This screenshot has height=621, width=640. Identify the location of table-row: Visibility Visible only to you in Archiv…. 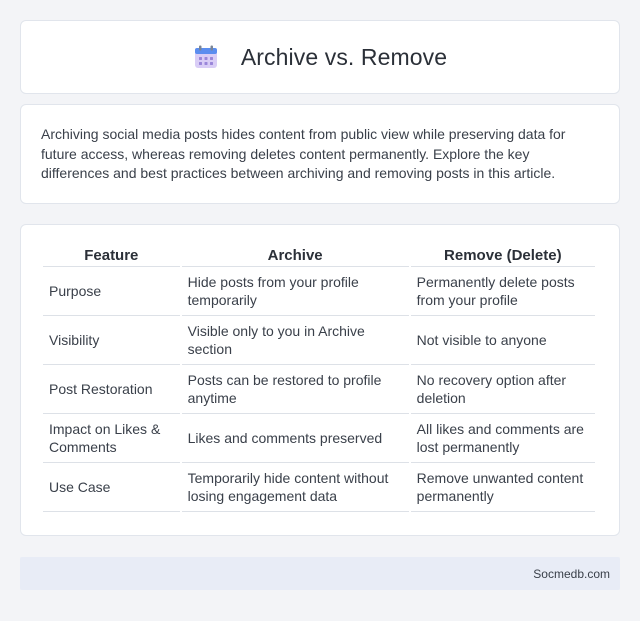
(319, 340).